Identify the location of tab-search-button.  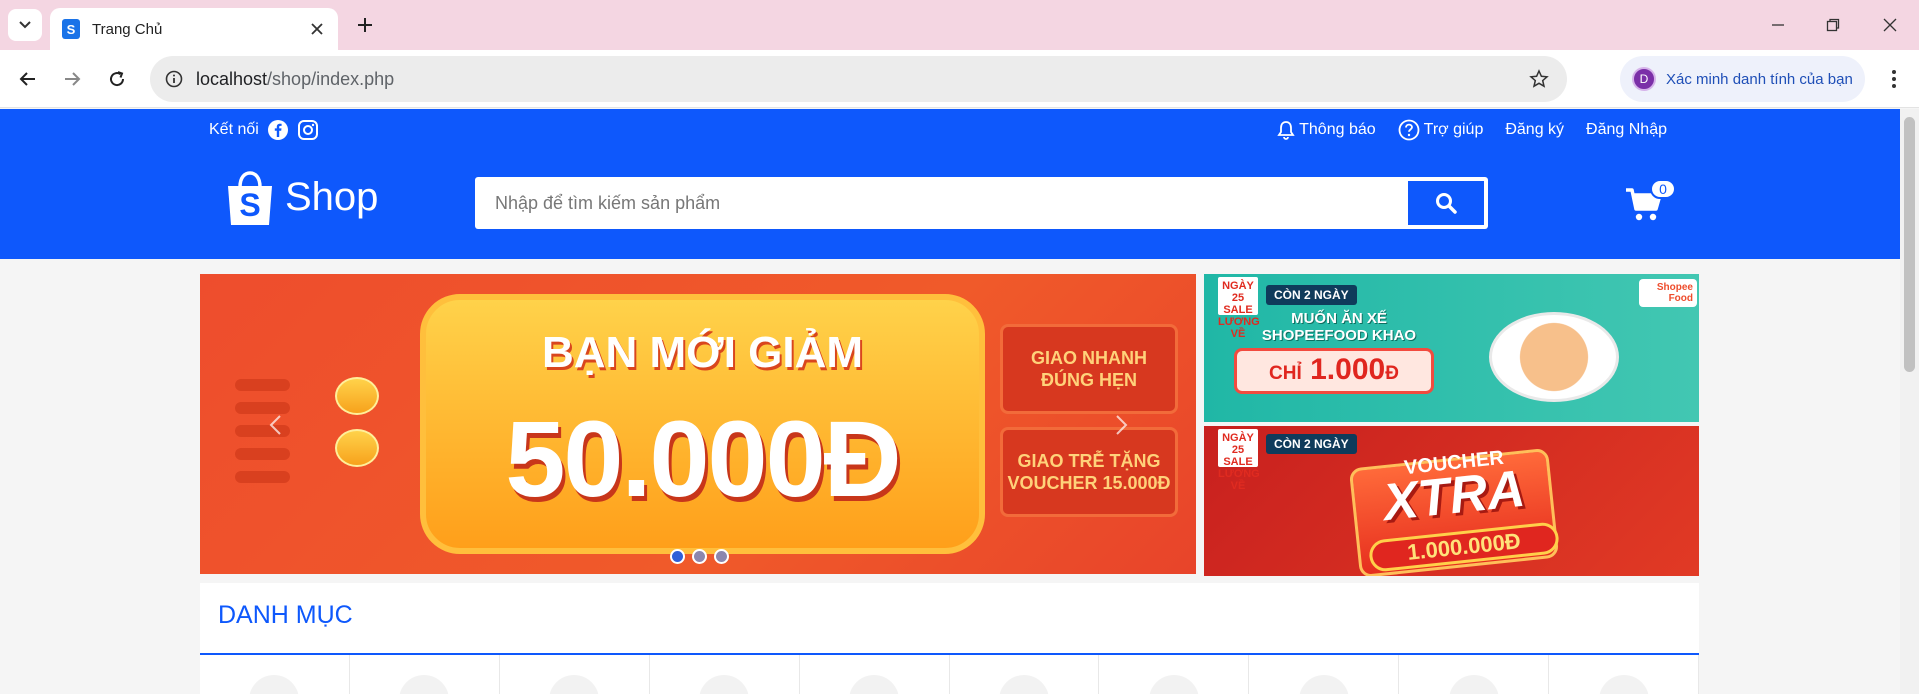
(25, 25).